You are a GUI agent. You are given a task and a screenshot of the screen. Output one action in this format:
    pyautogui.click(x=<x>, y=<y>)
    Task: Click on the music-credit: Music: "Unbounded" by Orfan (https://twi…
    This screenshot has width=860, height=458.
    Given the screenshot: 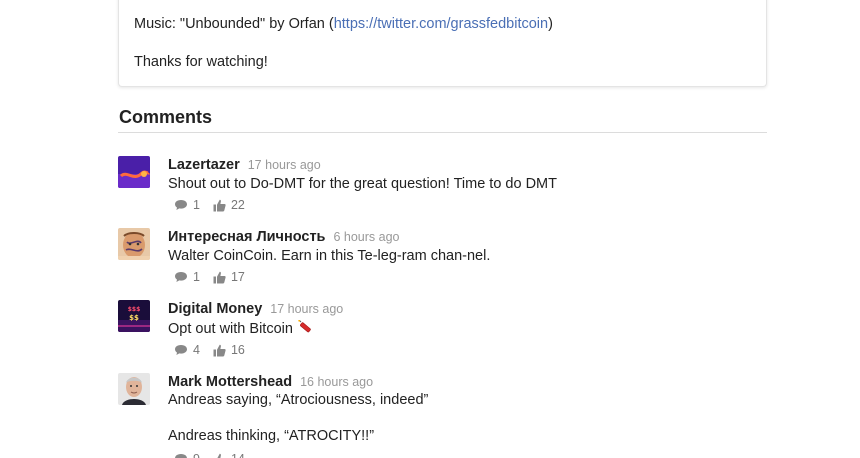 What is the action you would take?
    pyautogui.click(x=343, y=24)
    